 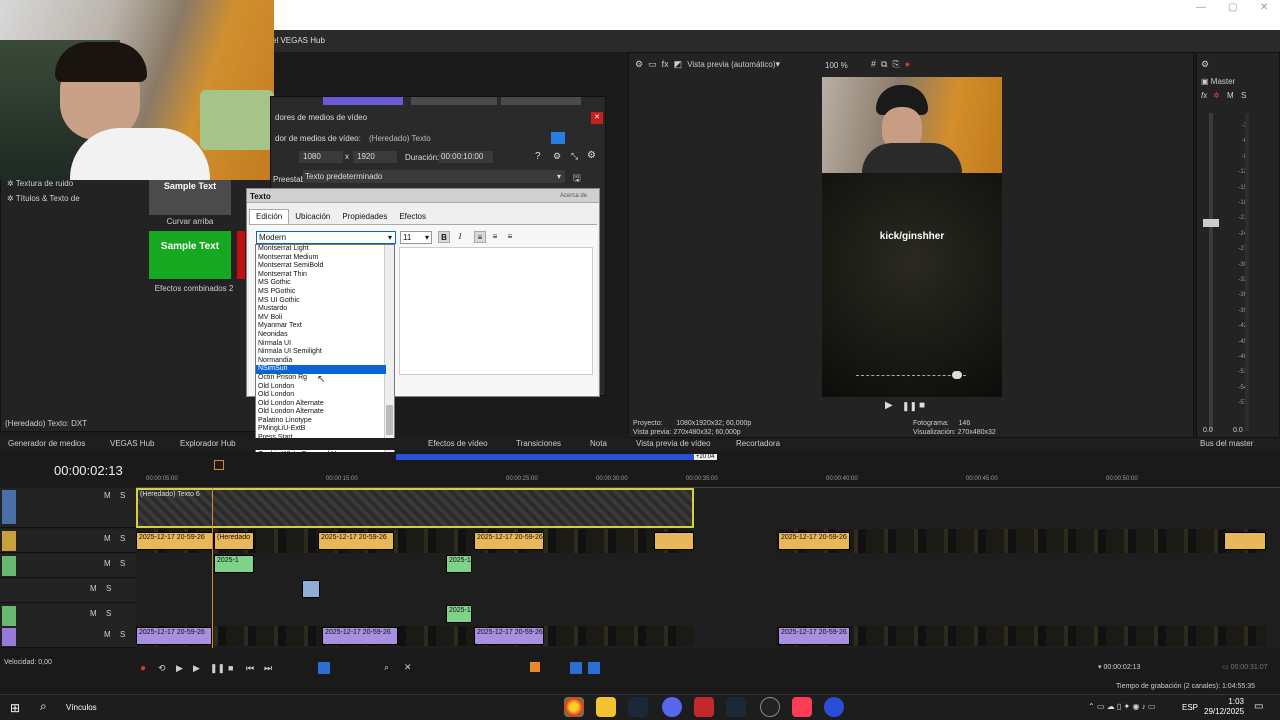 I want to click on clip-track3-a: 2025-1, so click(x=234, y=564).